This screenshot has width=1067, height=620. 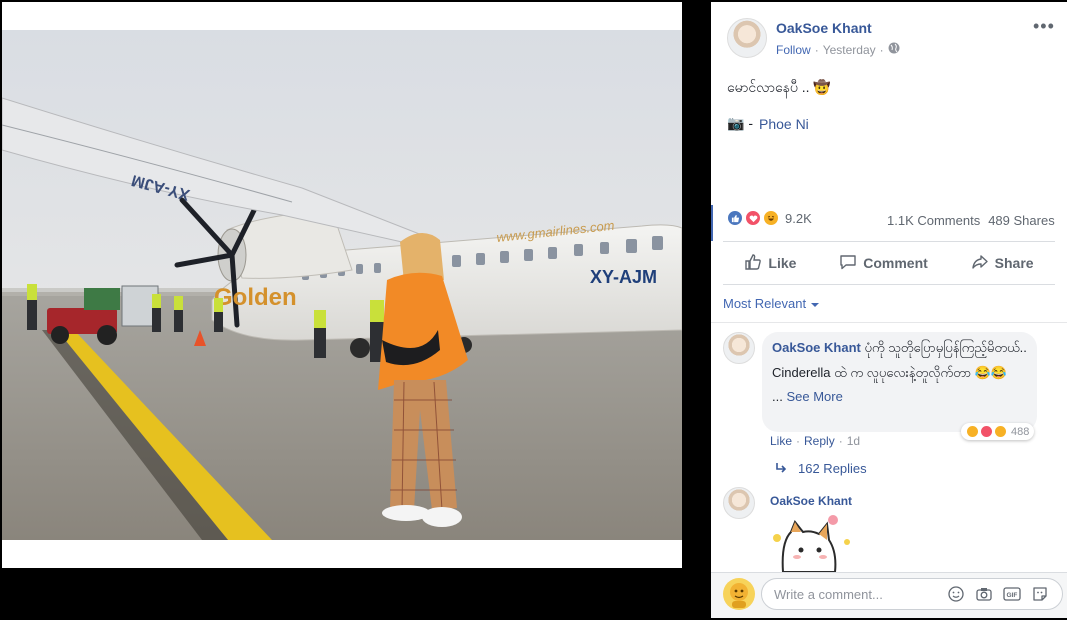 What do you see at coordinates (980, 263) in the screenshot?
I see `share-arrow-icon` at bounding box center [980, 263].